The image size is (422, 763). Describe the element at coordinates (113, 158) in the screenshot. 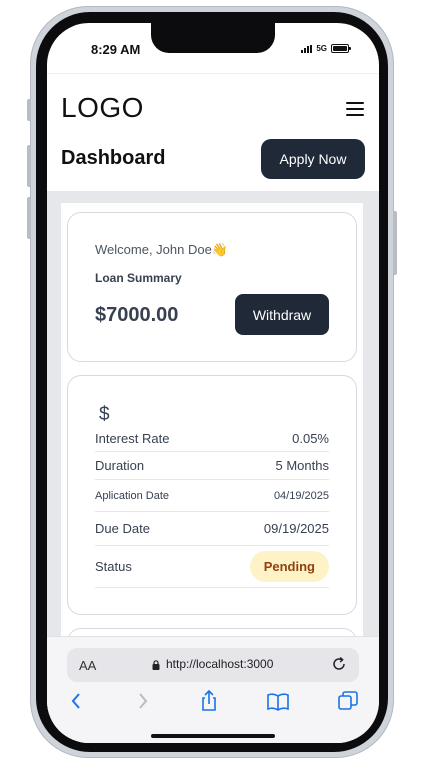

I see `page-title: Dashboard` at that location.